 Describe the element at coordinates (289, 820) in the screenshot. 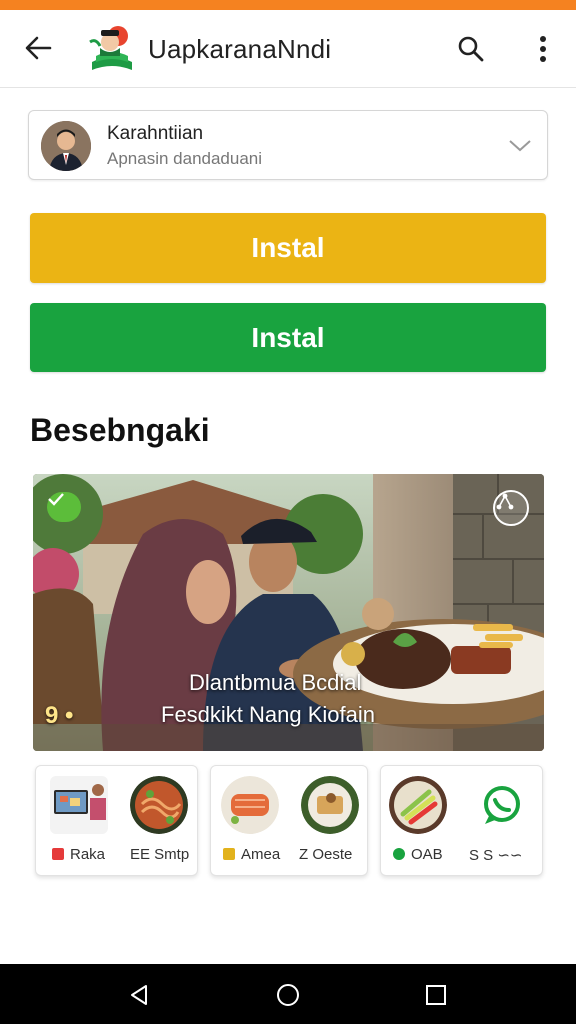

I see `category-tile: Amea Z Oeste` at that location.